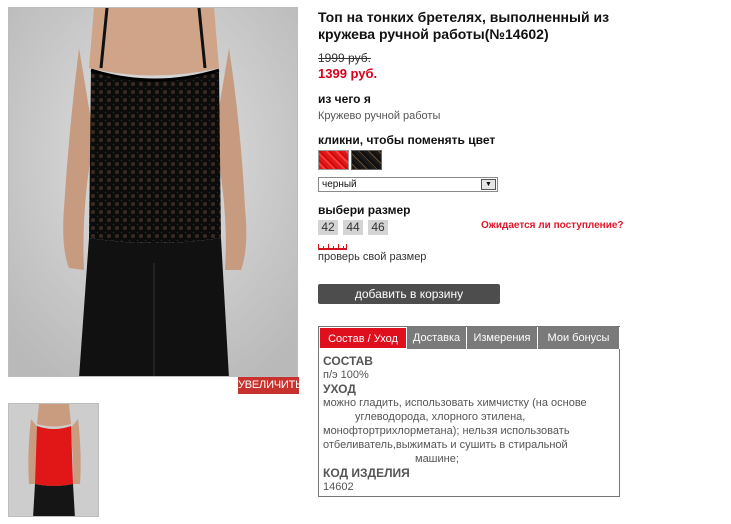 The height and width of the screenshot is (524, 731). I want to click on sale-price: 1399 руб., so click(348, 73).